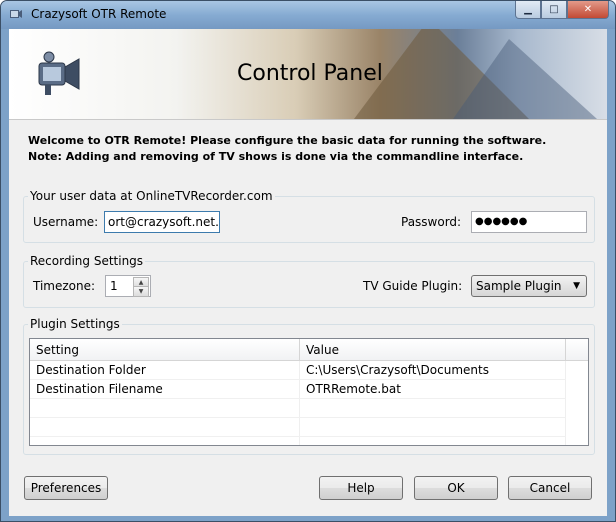  I want to click on user-data-legend: Your user data at OnlineTVRecorder.com, so click(151, 196).